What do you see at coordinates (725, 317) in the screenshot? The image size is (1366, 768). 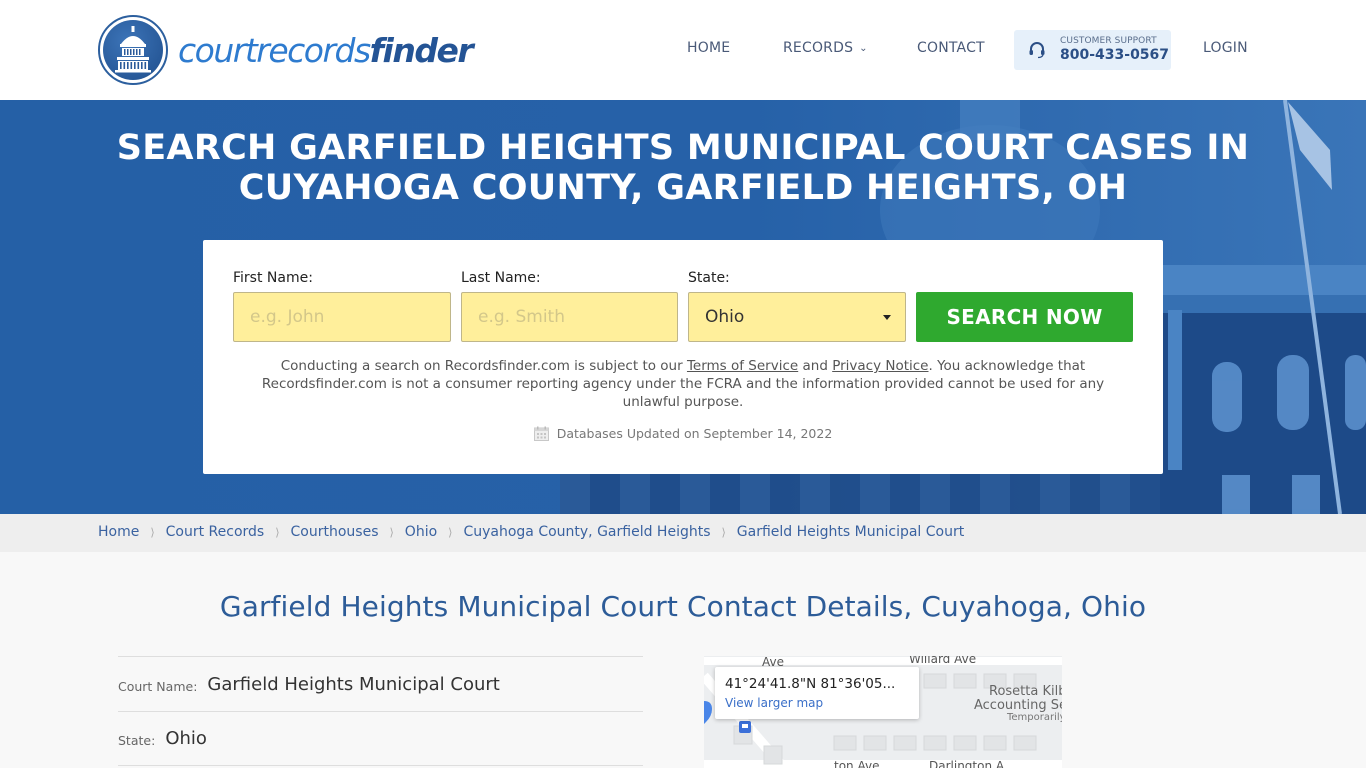 I see `state-select-value: Ohio` at bounding box center [725, 317].